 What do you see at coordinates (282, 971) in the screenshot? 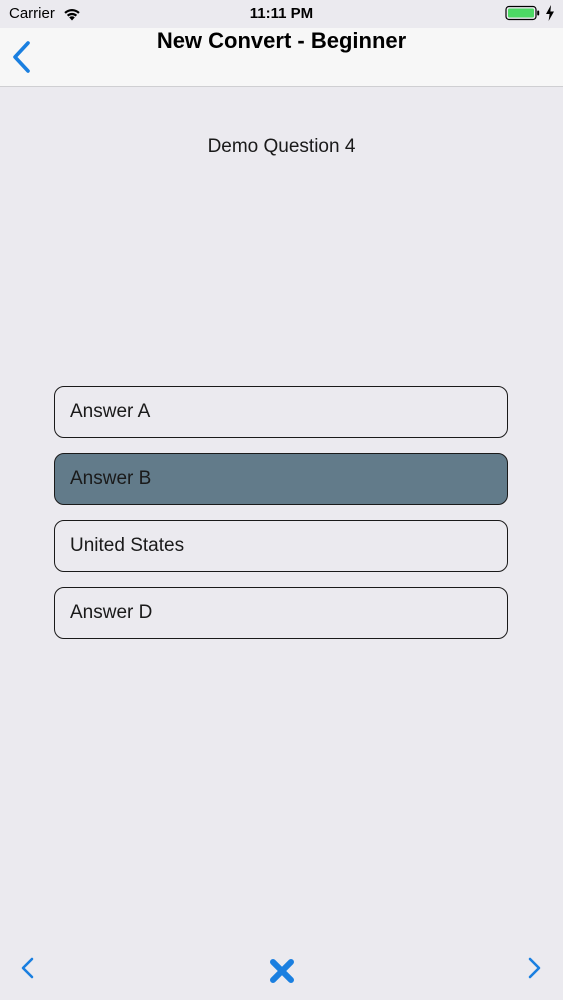
I see `close-x-icon` at bounding box center [282, 971].